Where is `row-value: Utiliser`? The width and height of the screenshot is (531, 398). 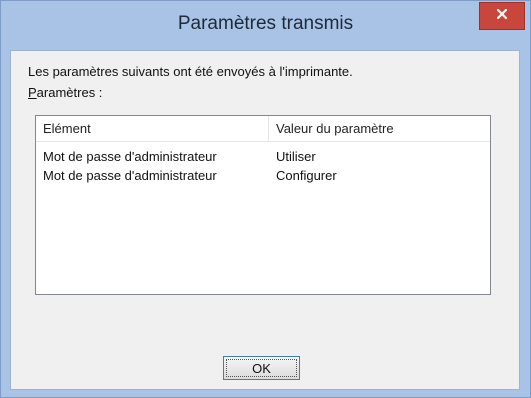 row-value: Utiliser is located at coordinates (296, 156).